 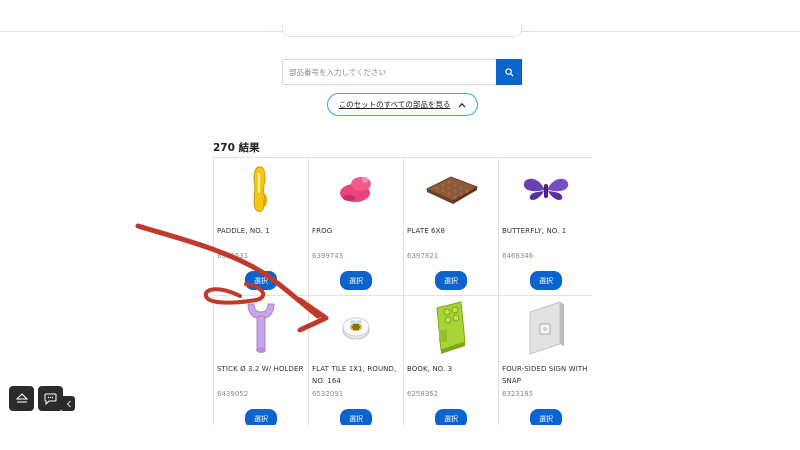 What do you see at coordinates (451, 189) in the screenshot?
I see `brown-plate-icon` at bounding box center [451, 189].